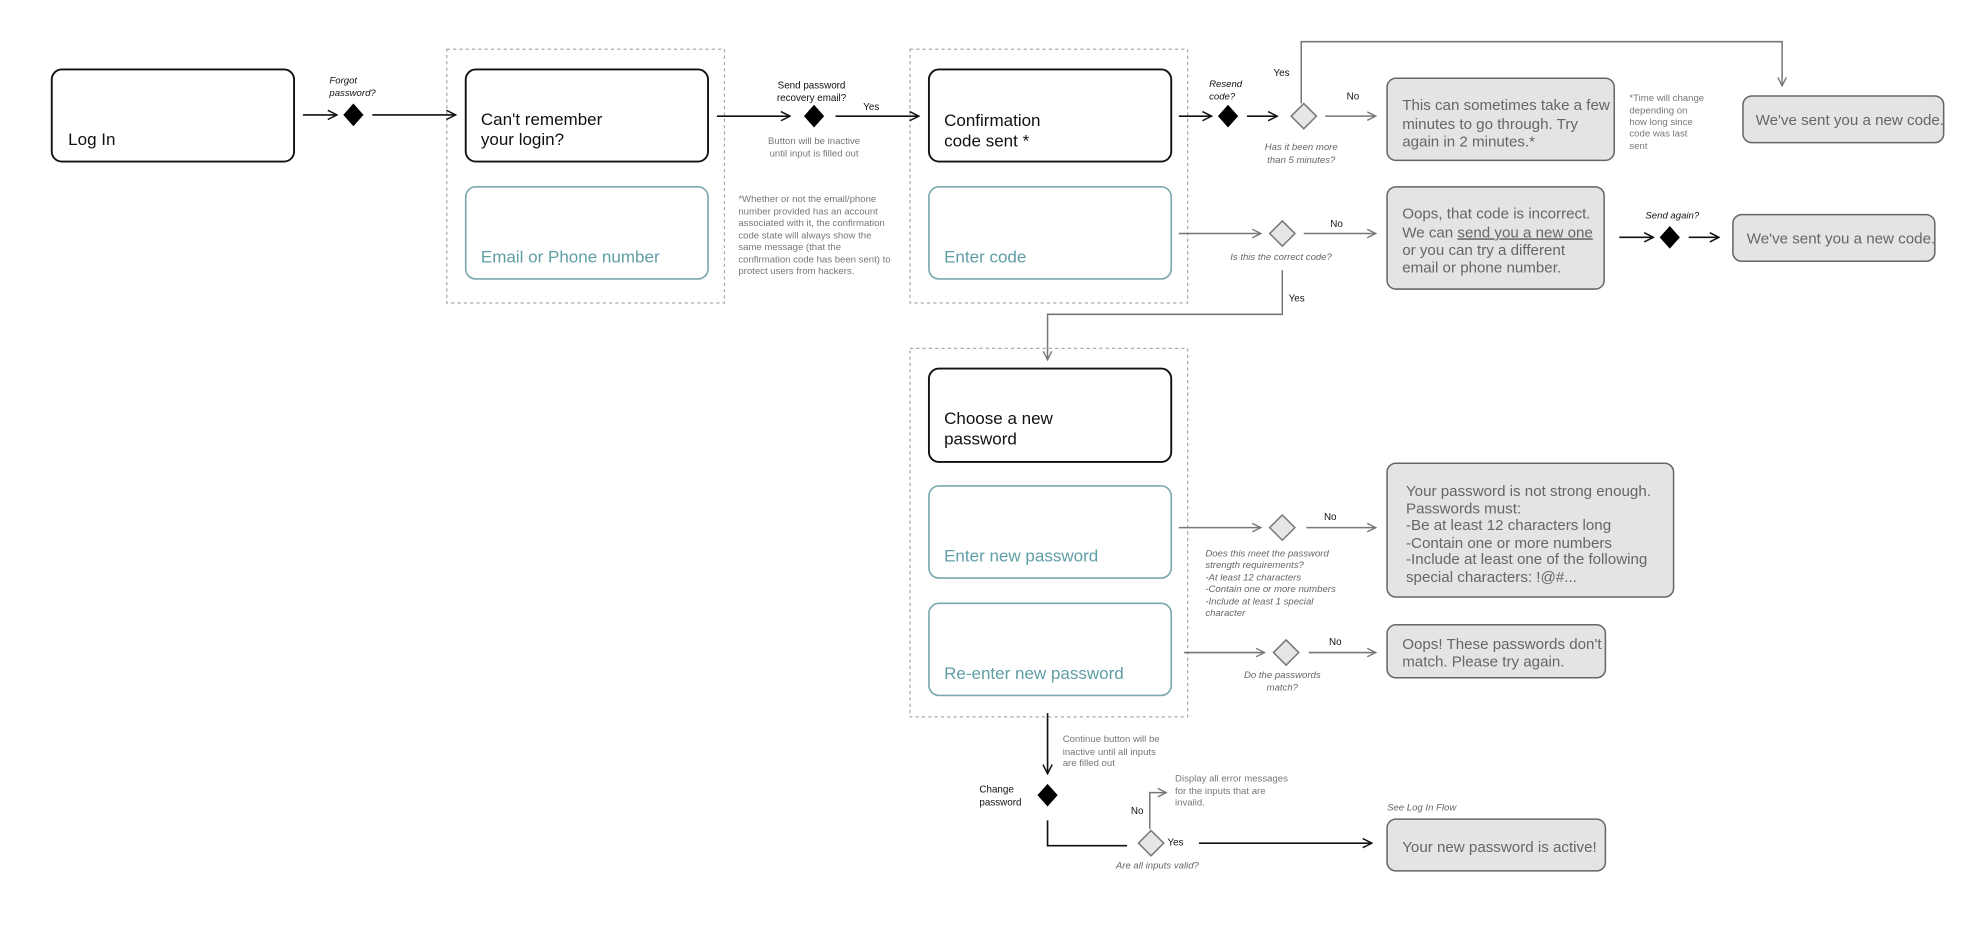  What do you see at coordinates (985, 257) in the screenshot?
I see `code-placeholder: Enter code` at bounding box center [985, 257].